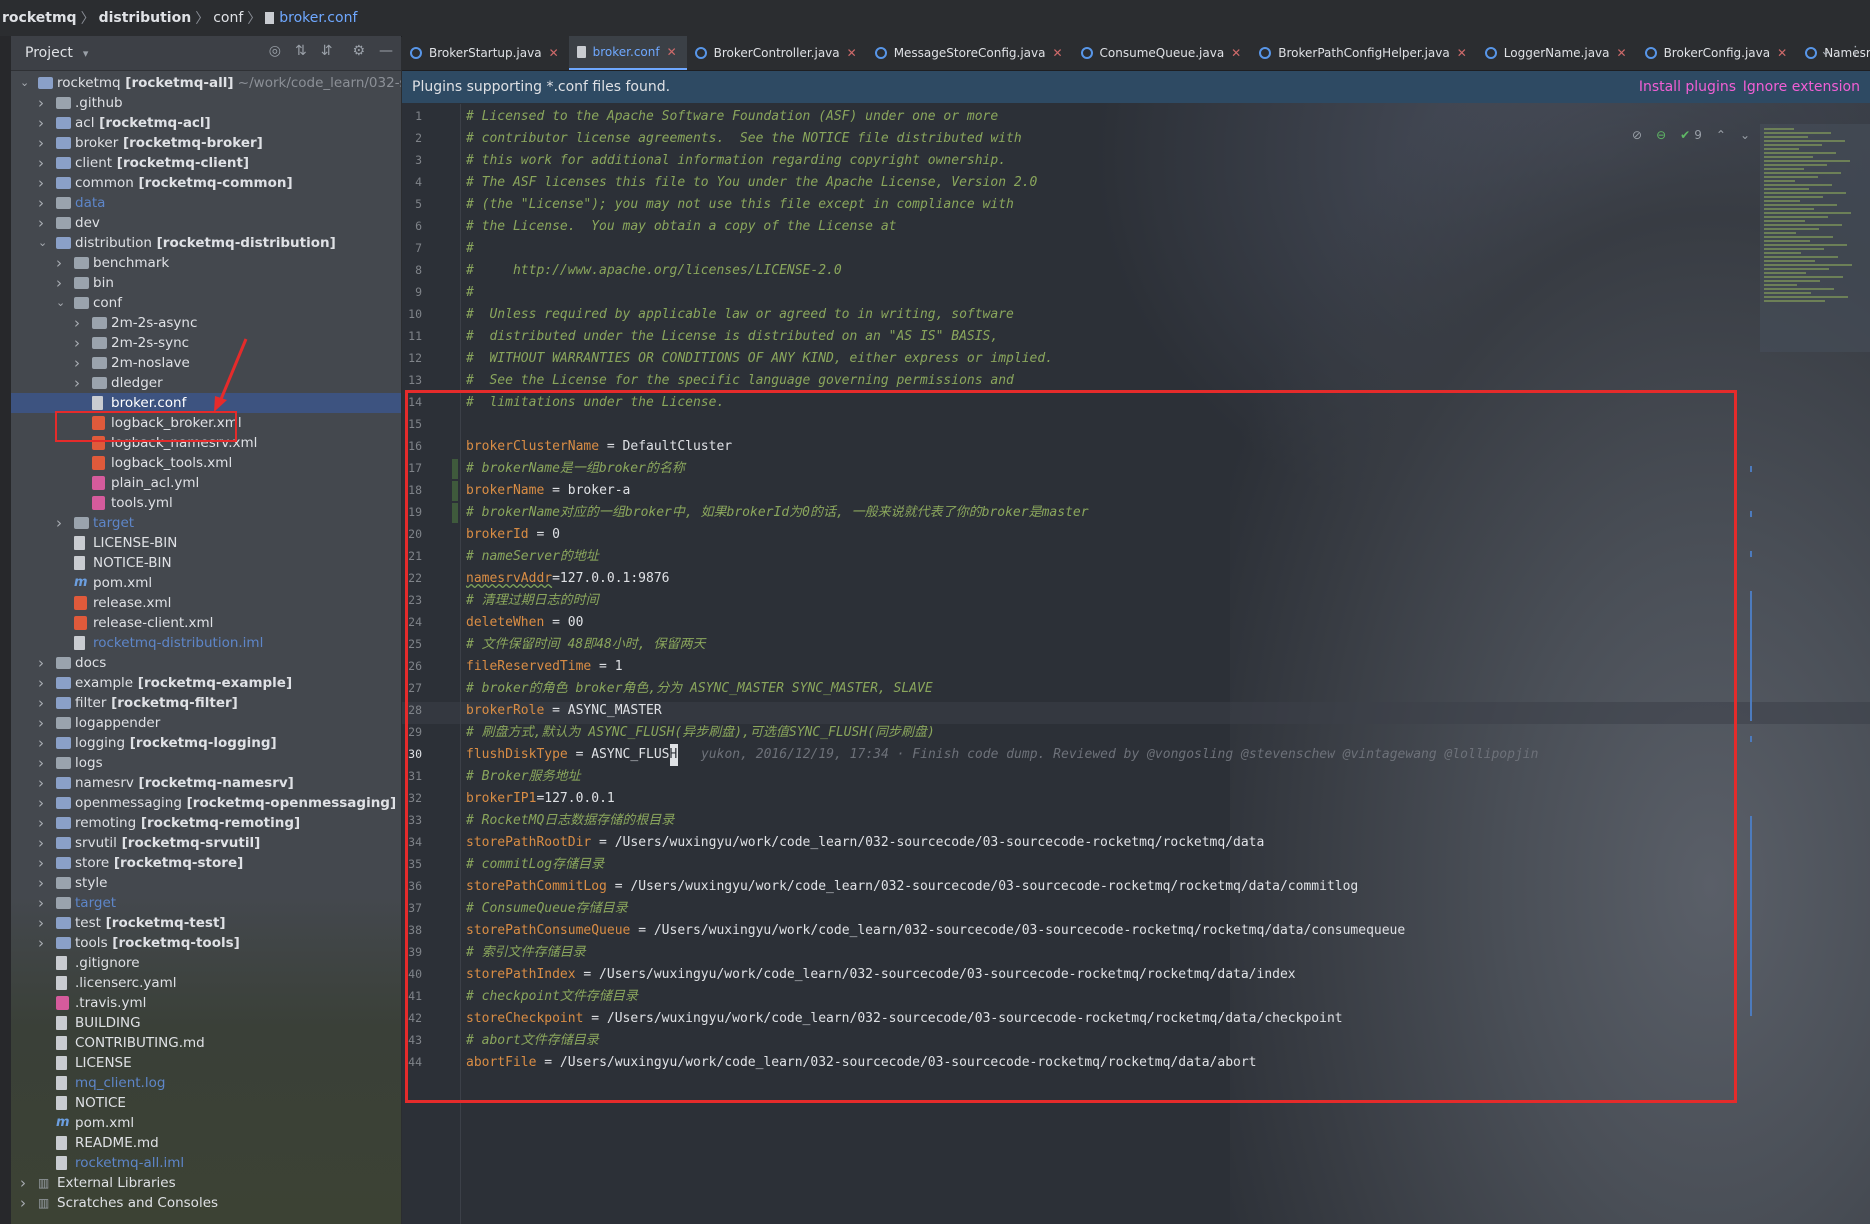  Describe the element at coordinates (206, 183) in the screenshot. I see `tree-item: › common [rocketmq-common]` at that location.